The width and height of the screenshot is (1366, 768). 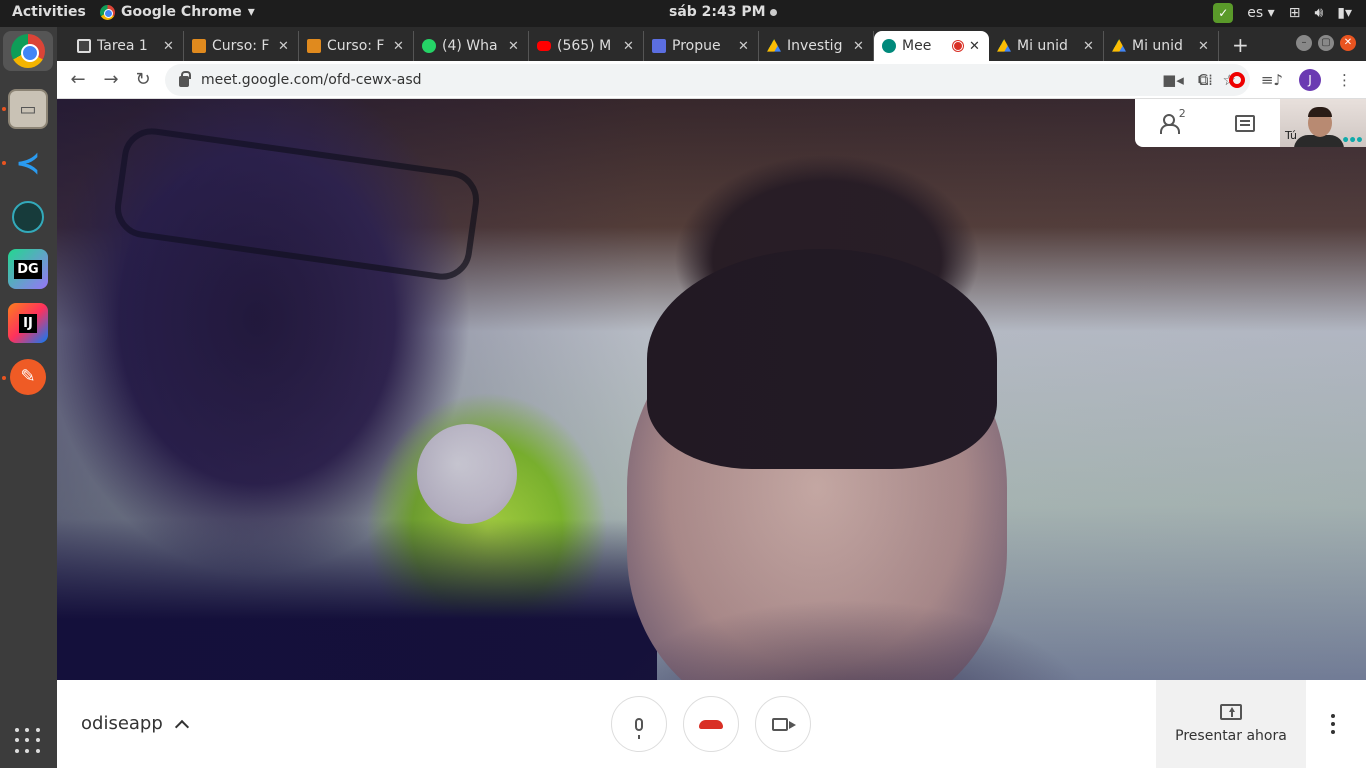 I want to click on maximize-icon: ▢, so click(x=1326, y=43).